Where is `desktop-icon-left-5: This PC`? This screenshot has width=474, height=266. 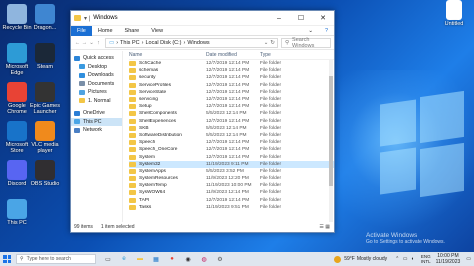 desktop-icon-left-5: This PC is located at coordinates (17, 212).